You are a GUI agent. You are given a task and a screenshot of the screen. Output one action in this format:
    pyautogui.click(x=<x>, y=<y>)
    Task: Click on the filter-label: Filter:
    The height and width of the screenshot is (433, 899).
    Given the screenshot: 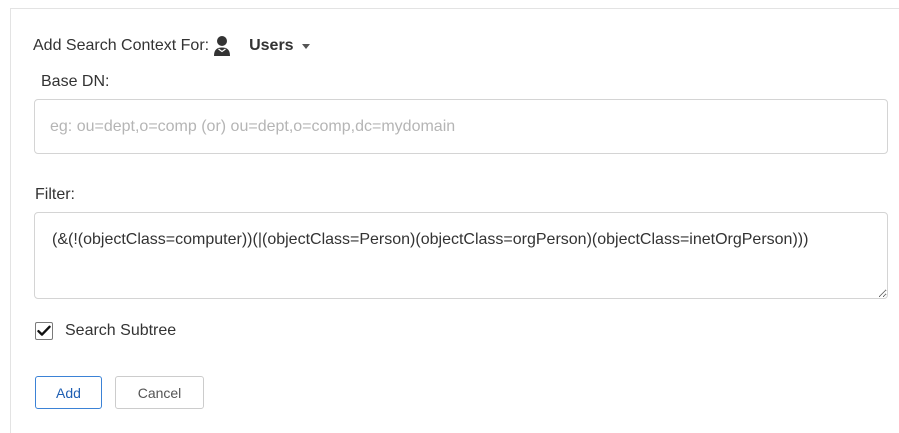 What is the action you would take?
    pyautogui.click(x=55, y=194)
    